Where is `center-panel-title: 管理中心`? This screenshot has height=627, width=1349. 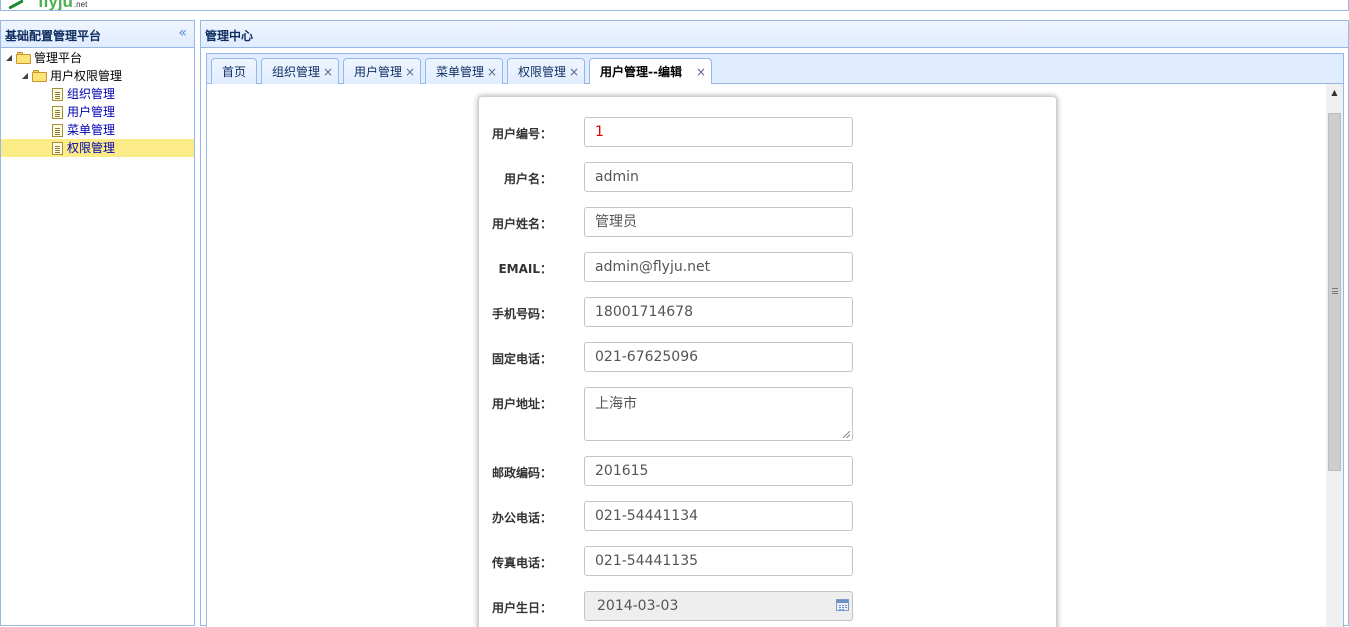 center-panel-title: 管理中心 is located at coordinates (229, 36).